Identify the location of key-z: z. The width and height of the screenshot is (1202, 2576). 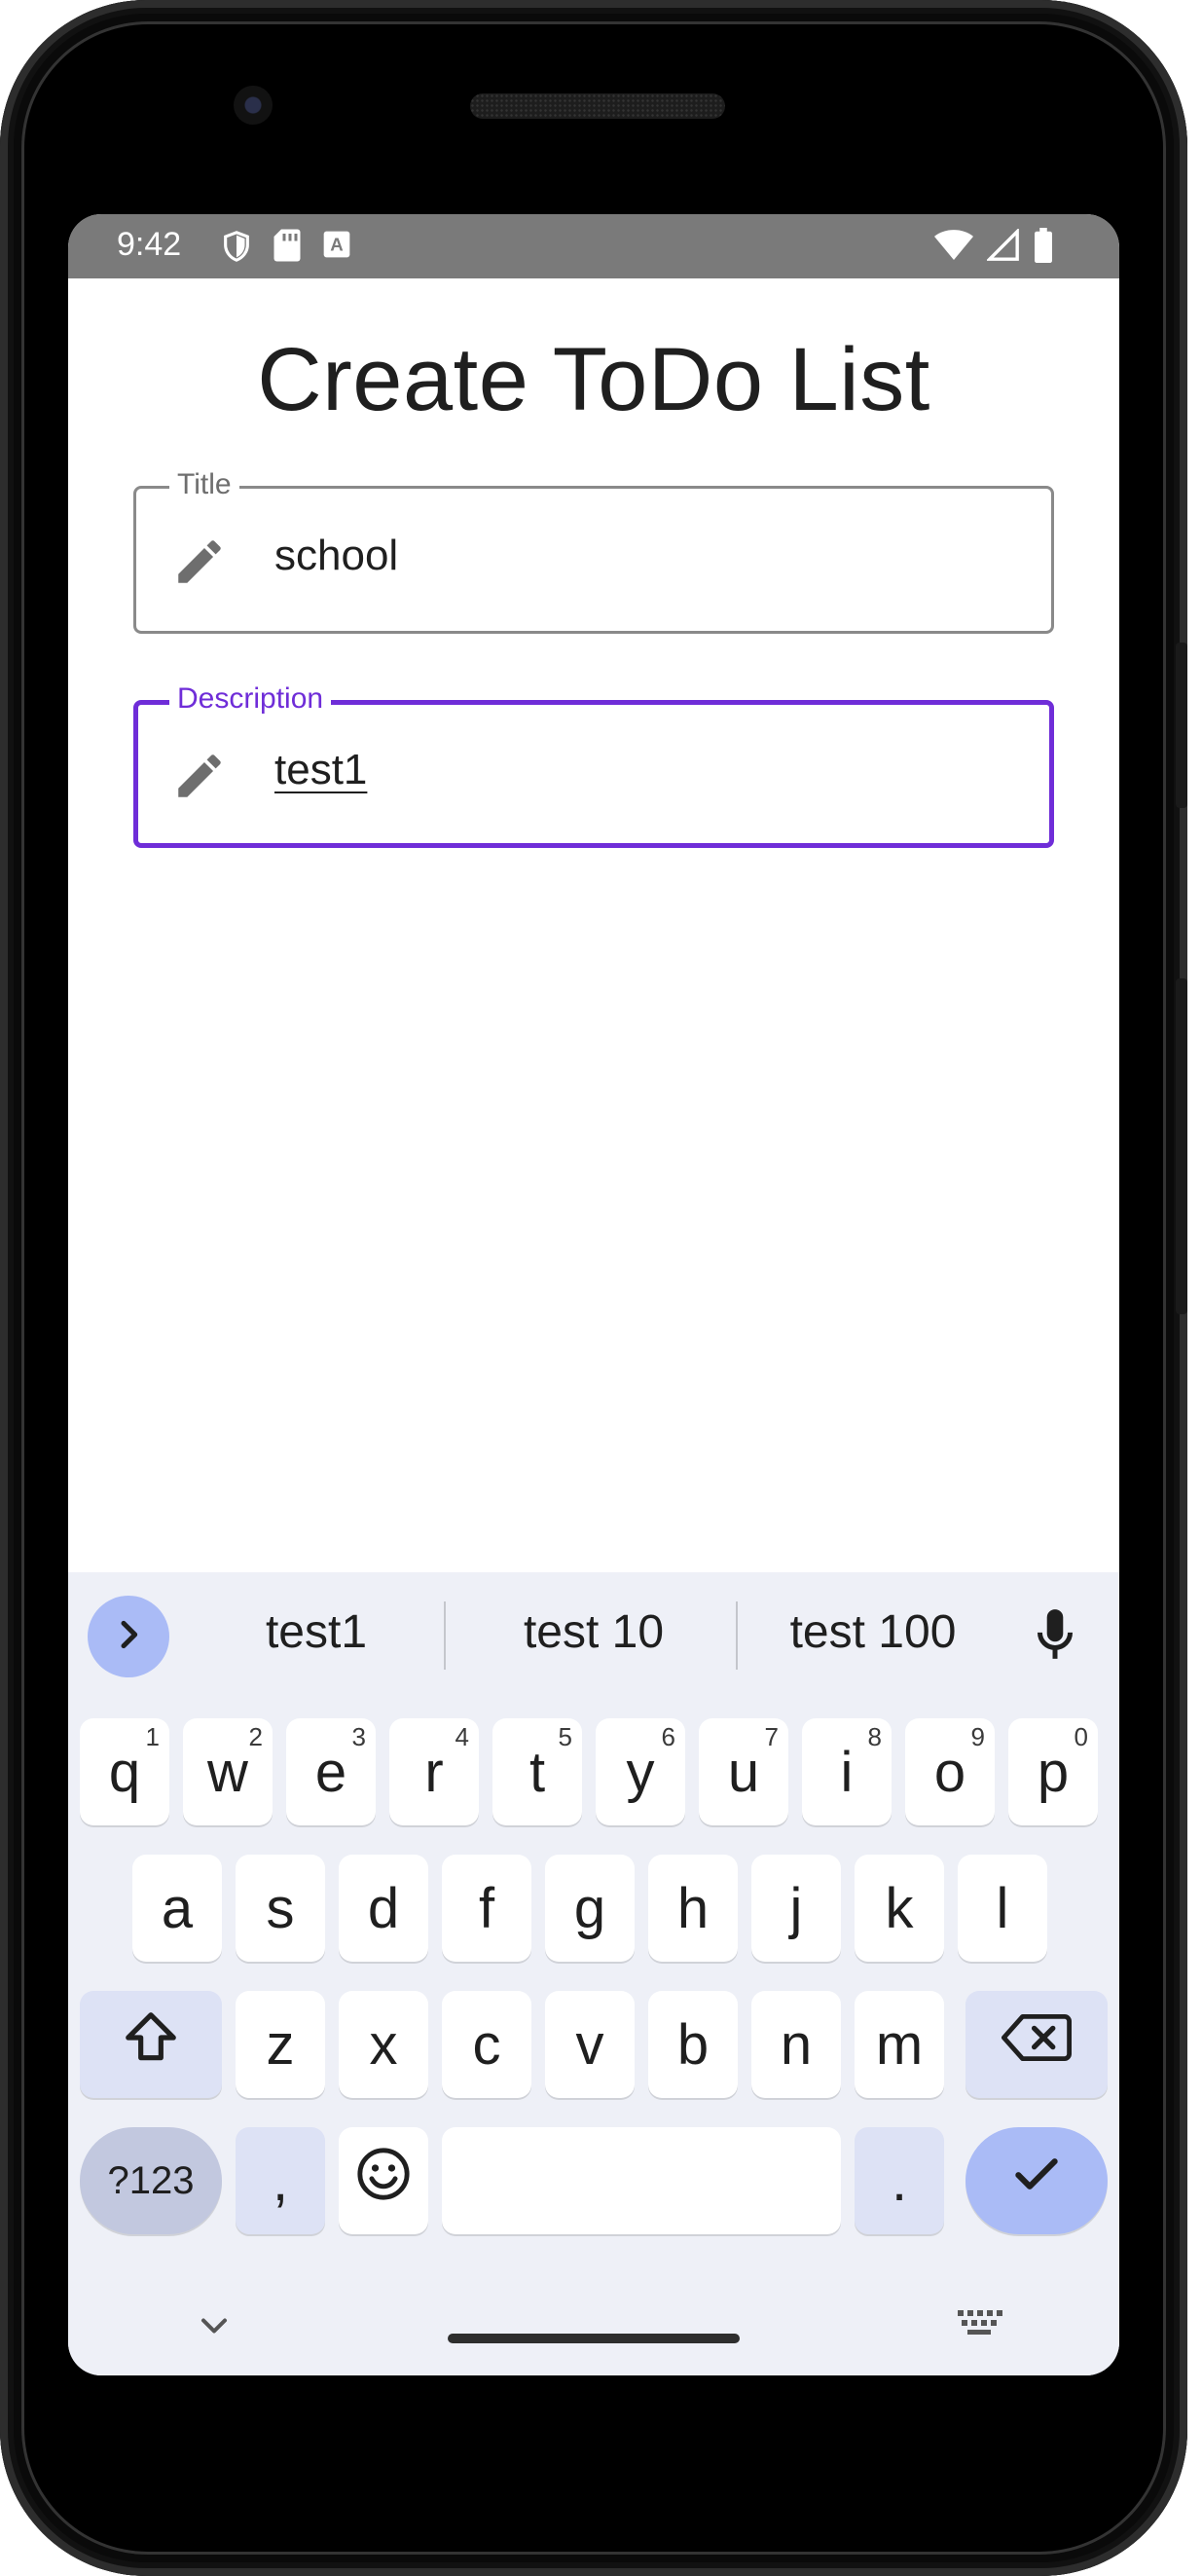
(280, 2044).